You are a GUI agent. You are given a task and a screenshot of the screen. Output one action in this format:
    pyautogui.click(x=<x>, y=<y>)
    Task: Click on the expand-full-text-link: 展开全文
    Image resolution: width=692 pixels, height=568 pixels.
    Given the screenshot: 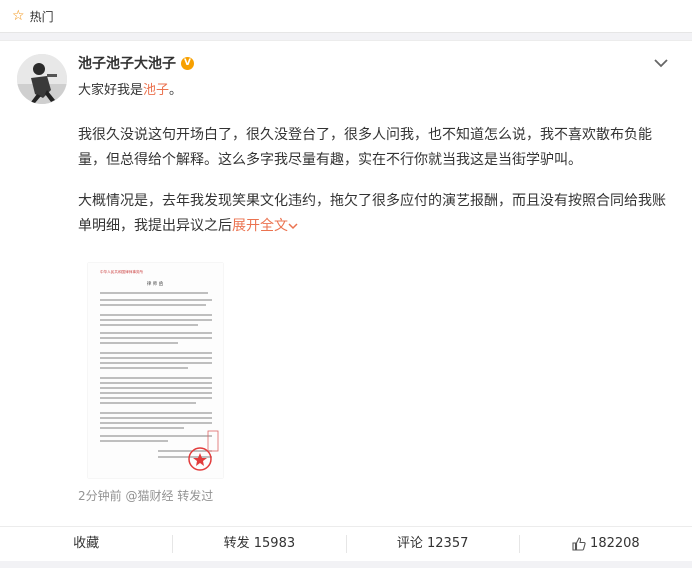 What is the action you would take?
    pyautogui.click(x=265, y=226)
    